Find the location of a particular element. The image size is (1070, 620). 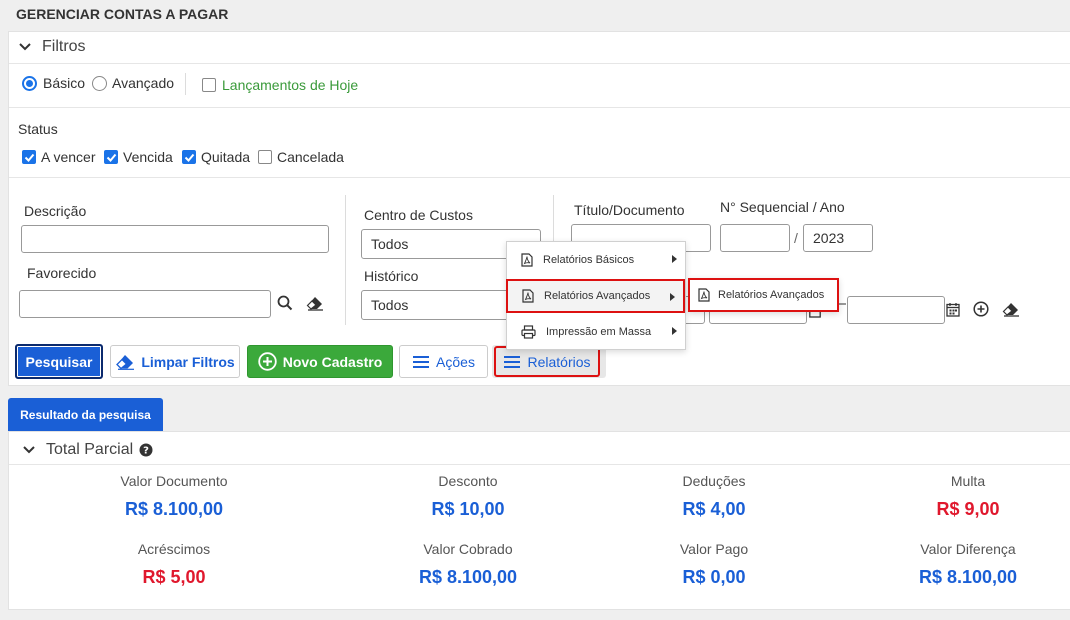

today-label: Lançamentos de Hoje is located at coordinates (290, 85).